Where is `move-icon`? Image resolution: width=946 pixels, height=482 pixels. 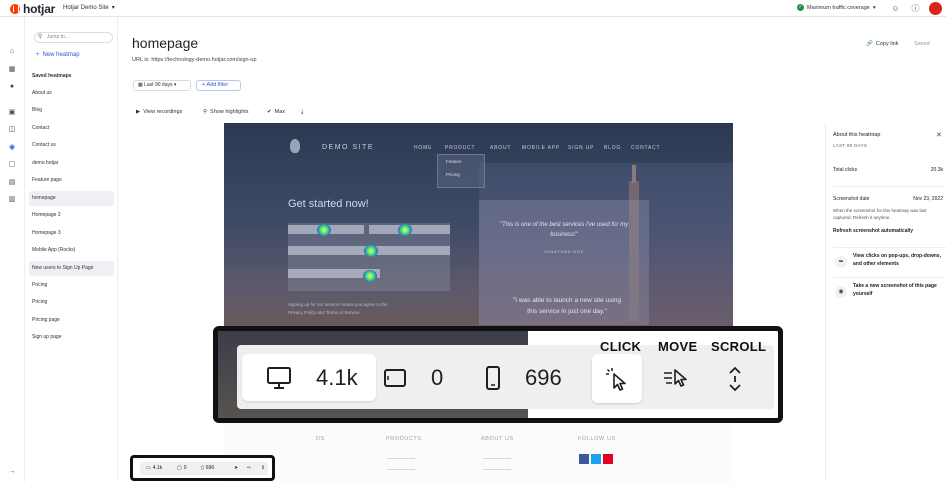
move-icon is located at coordinates (675, 377).